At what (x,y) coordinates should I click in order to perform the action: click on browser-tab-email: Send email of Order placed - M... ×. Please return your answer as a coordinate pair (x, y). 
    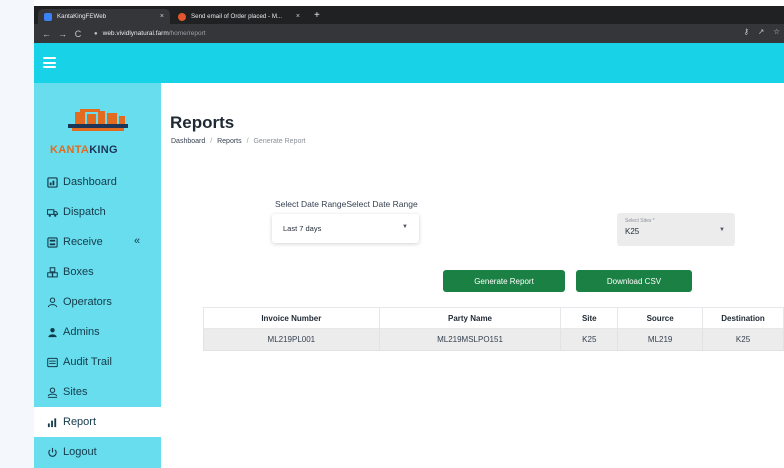
    Looking at the image, I should click on (239, 16).